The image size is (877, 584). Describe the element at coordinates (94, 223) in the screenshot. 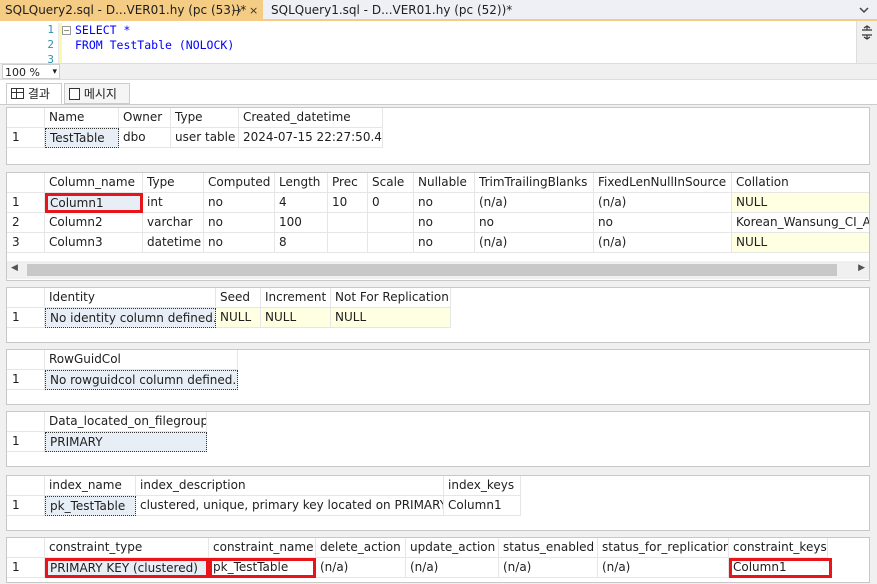

I see `grid-cell: Column2` at that location.